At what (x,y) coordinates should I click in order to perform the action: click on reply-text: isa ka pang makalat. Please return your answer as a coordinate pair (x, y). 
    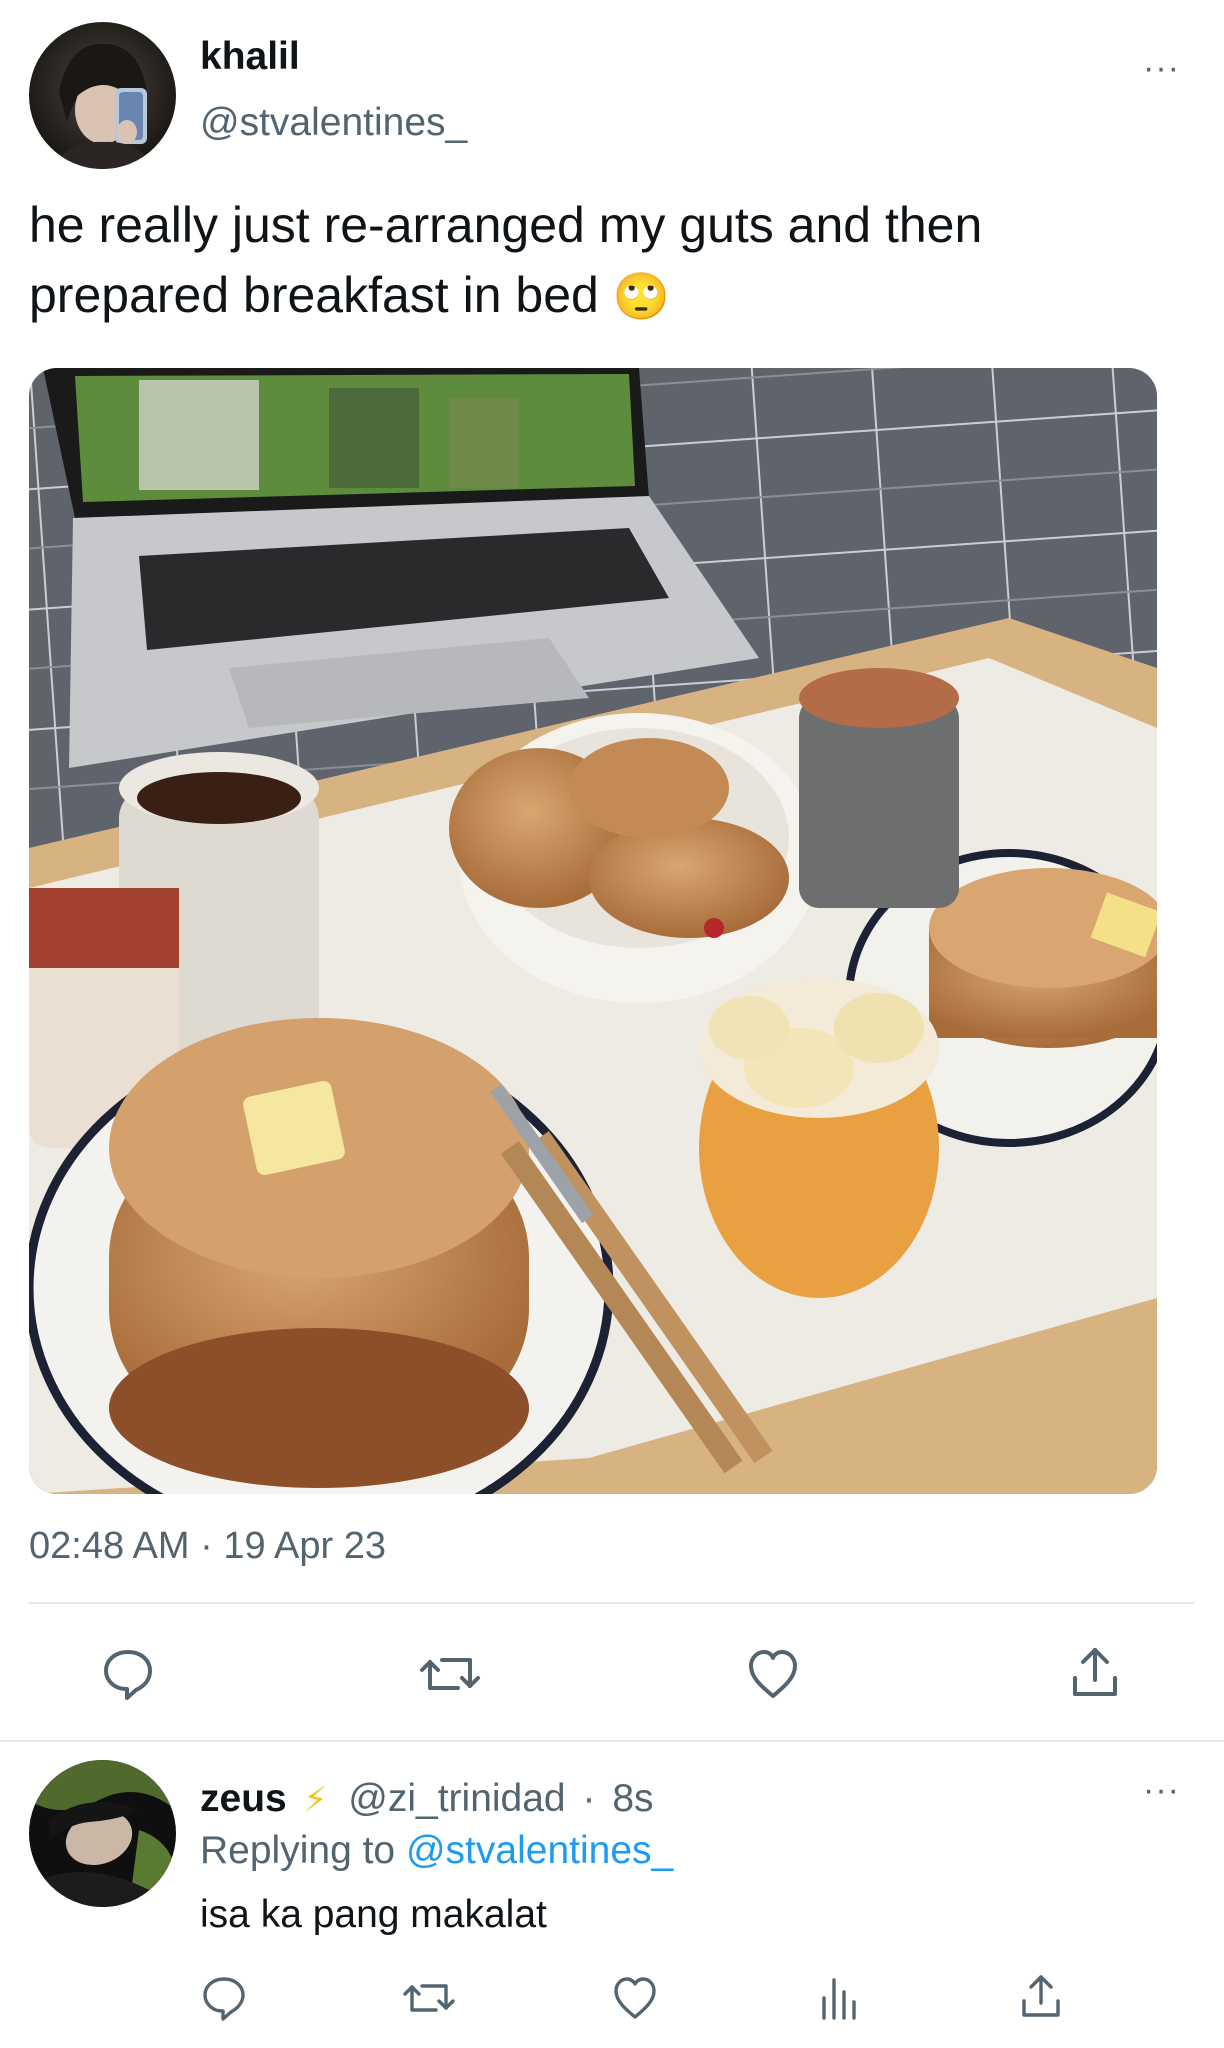
    Looking at the image, I should click on (373, 1914).